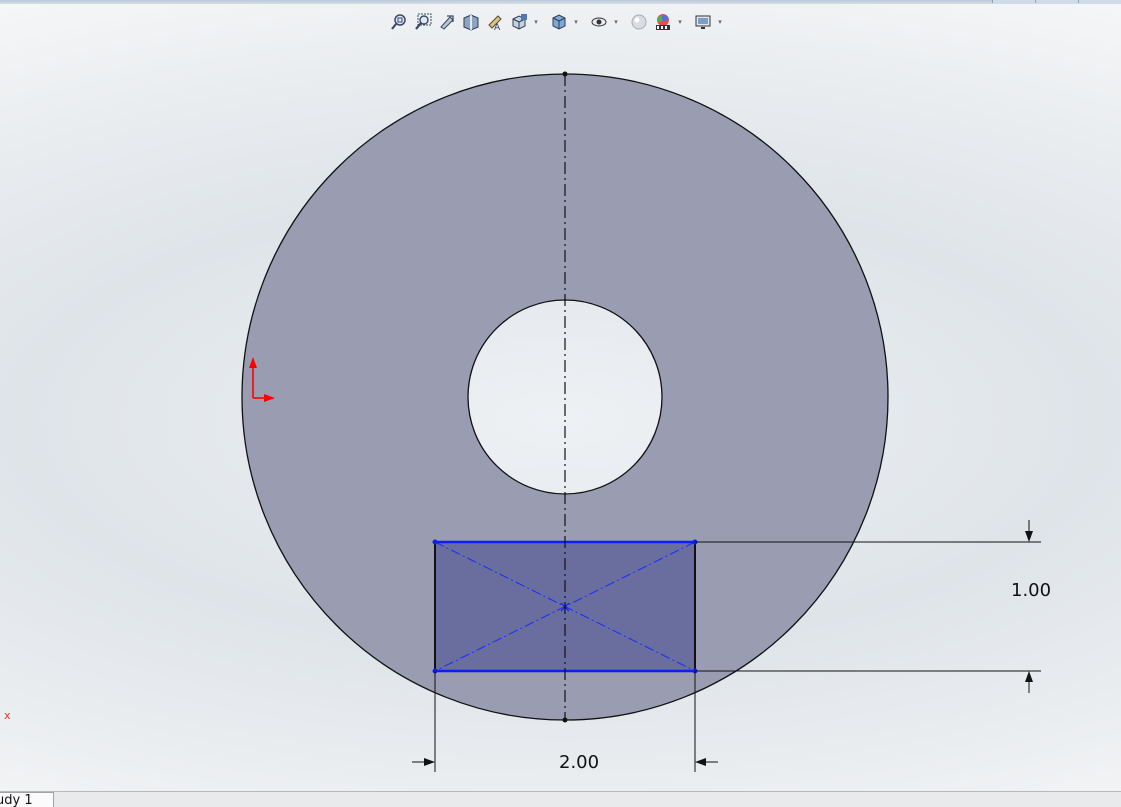 The width and height of the screenshot is (1121, 807). Describe the element at coordinates (565, 720) in the screenshot. I see `centerline-bottom-point` at that location.